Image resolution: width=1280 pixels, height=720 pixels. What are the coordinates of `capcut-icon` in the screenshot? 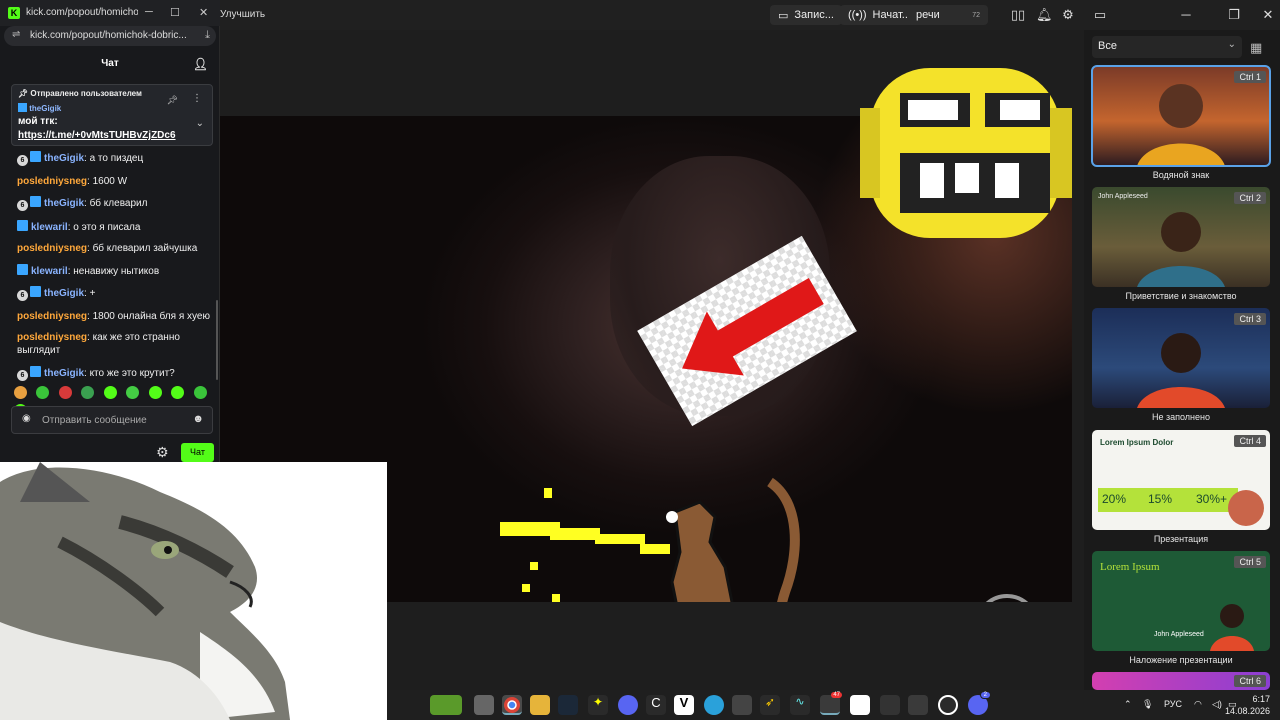 It's located at (860, 705).